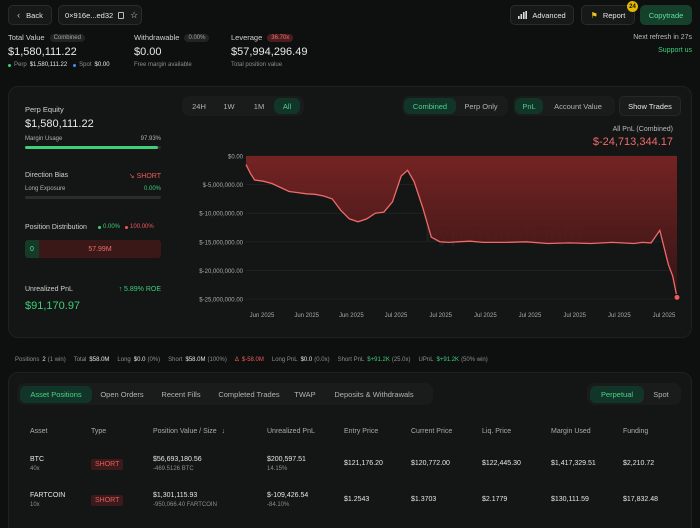 Image resolution: width=700 pixels, height=528 pixels. What do you see at coordinates (291, 431) in the screenshot?
I see `col-unrealized-pnl: Unrealized PnL` at bounding box center [291, 431].